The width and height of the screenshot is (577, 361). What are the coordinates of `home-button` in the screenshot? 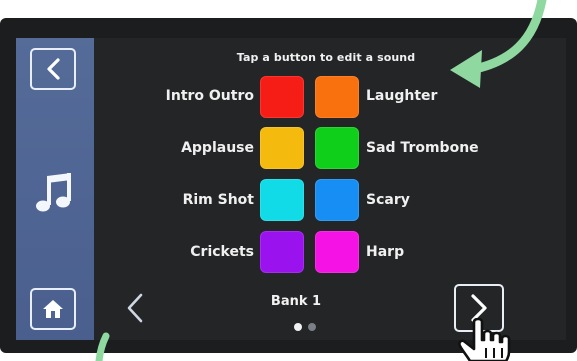 It's located at (53, 309).